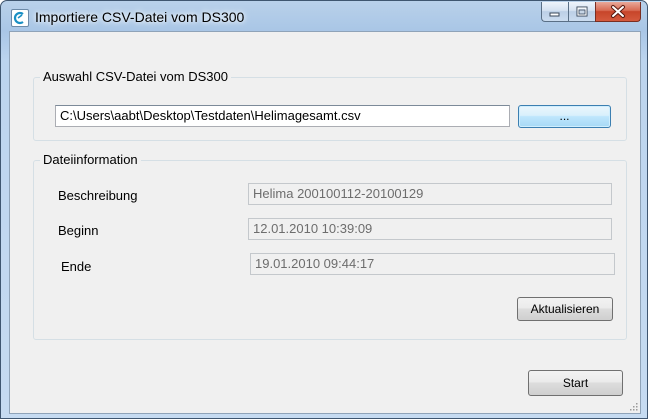 This screenshot has width=648, height=419. I want to click on minimize-icon, so click(554, 14).